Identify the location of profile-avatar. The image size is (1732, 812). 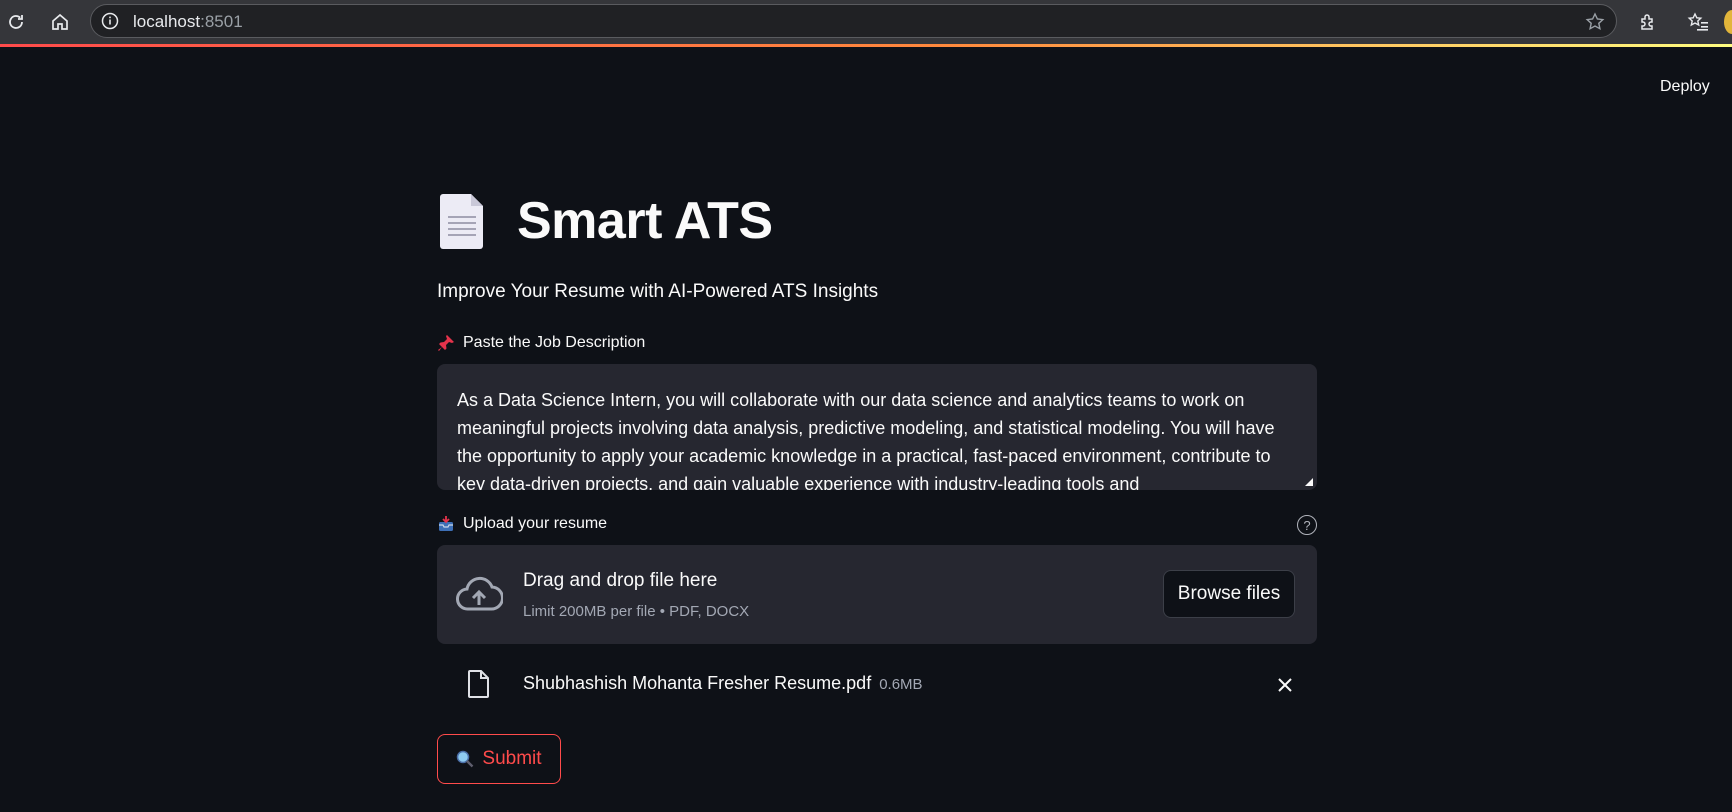
(1728, 22).